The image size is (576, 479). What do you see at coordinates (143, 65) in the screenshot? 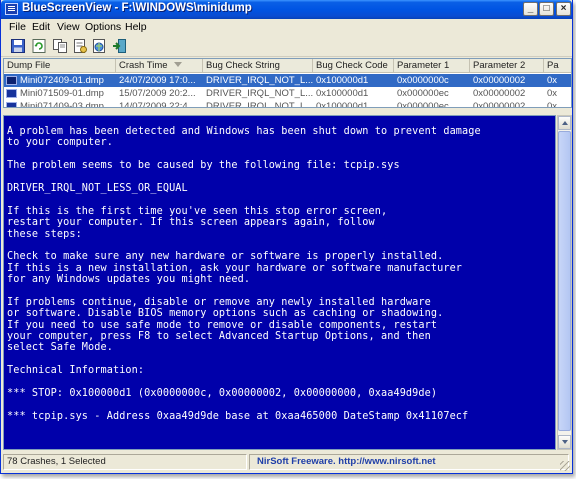
I see `column-crash-time-label: Crash Time` at bounding box center [143, 65].